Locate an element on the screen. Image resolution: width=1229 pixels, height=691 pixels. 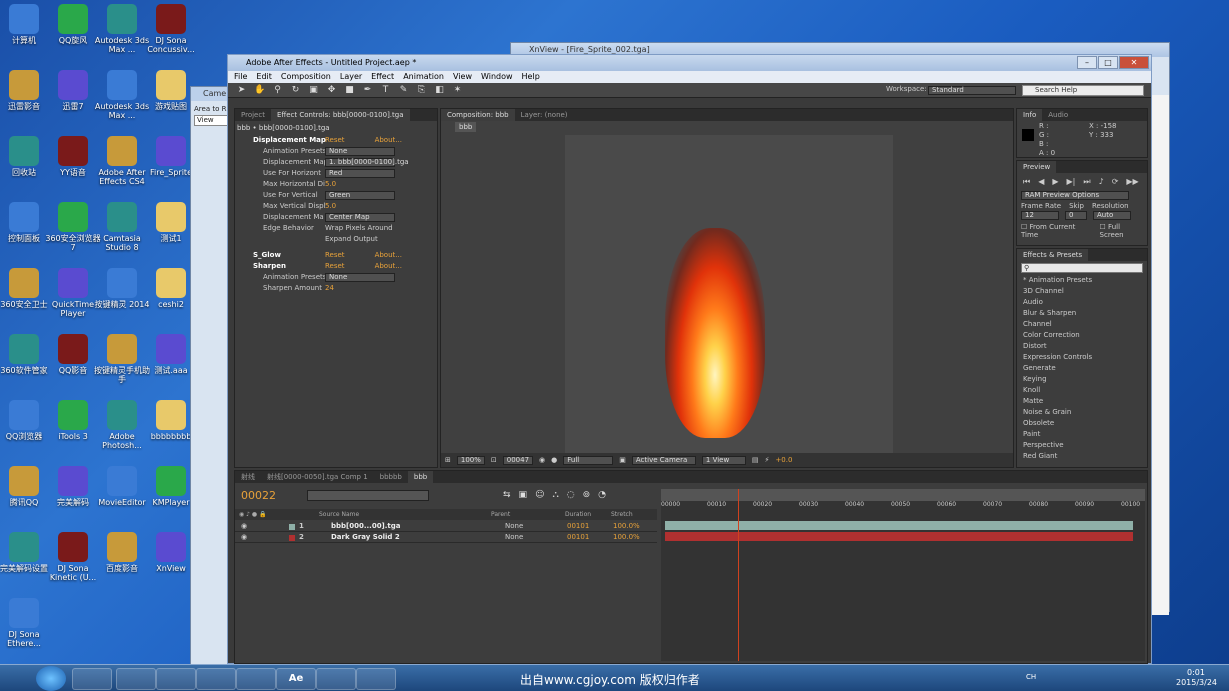
timeline-tab: 射线 is located at coordinates (248, 477).